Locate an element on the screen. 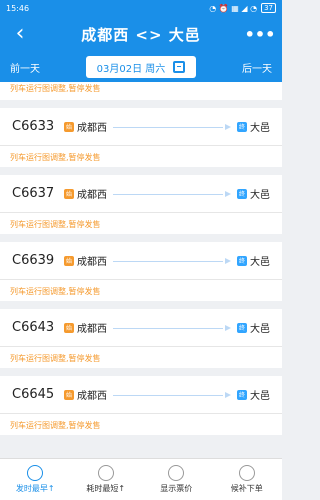  bottom-toolbar: 发时最早↑ 耗时最短↑ 显示票价 候补下单 is located at coordinates (141, 479).